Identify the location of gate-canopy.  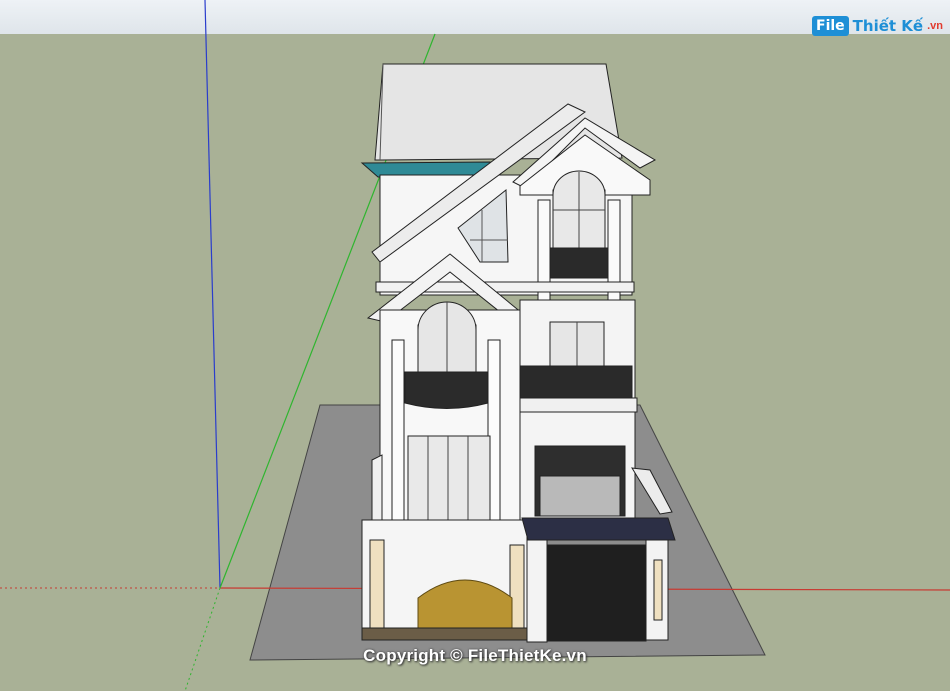
(598, 529).